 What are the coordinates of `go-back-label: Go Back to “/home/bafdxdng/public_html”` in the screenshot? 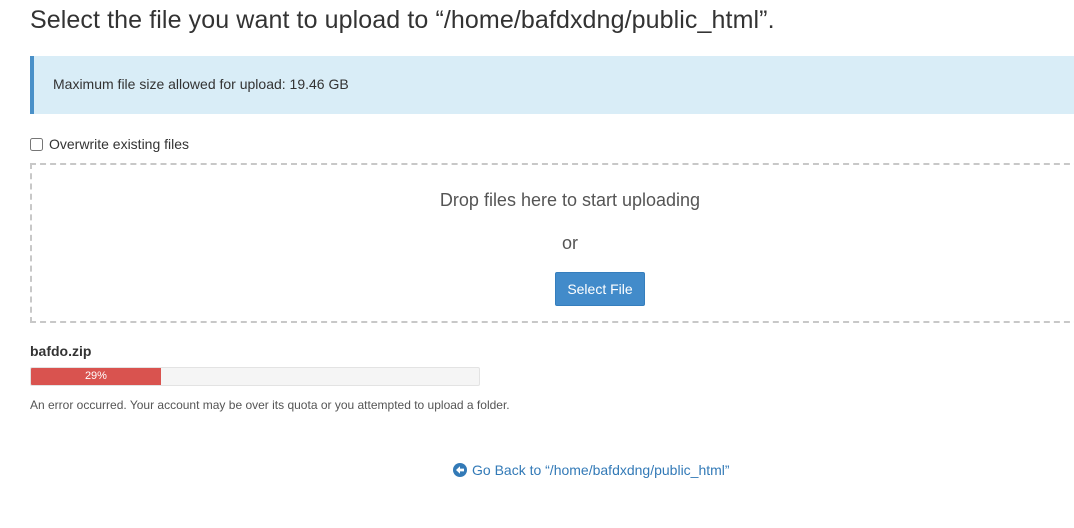 It's located at (601, 470).